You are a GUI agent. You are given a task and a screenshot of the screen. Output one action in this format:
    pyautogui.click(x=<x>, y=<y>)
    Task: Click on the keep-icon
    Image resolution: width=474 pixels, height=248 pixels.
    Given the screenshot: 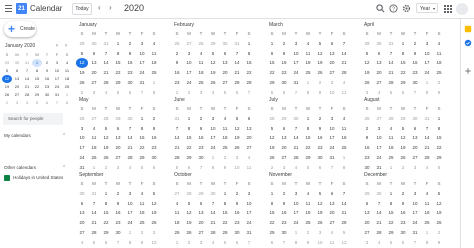 What is the action you would take?
    pyautogui.click(x=468, y=29)
    